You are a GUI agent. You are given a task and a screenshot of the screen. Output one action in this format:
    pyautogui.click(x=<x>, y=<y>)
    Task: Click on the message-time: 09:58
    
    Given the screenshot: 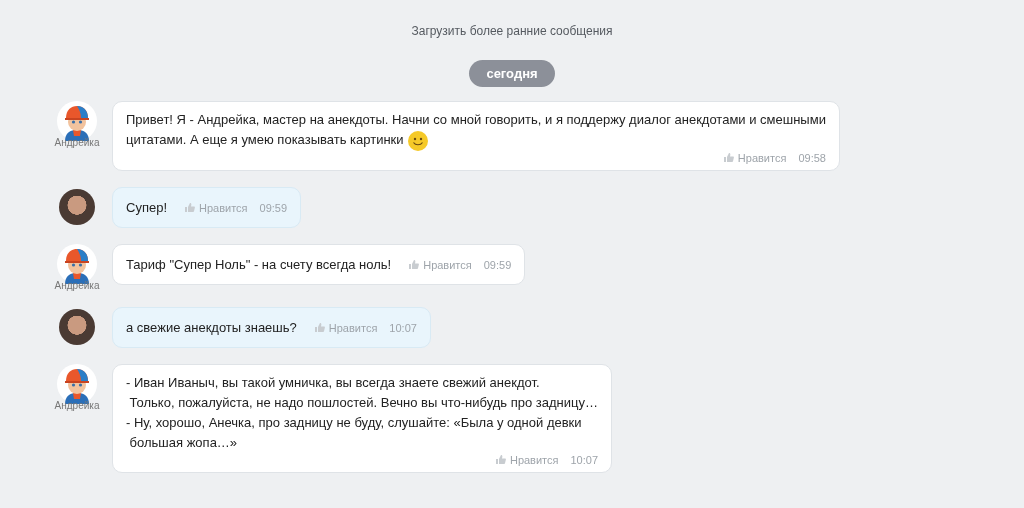 What is the action you would take?
    pyautogui.click(x=812, y=157)
    